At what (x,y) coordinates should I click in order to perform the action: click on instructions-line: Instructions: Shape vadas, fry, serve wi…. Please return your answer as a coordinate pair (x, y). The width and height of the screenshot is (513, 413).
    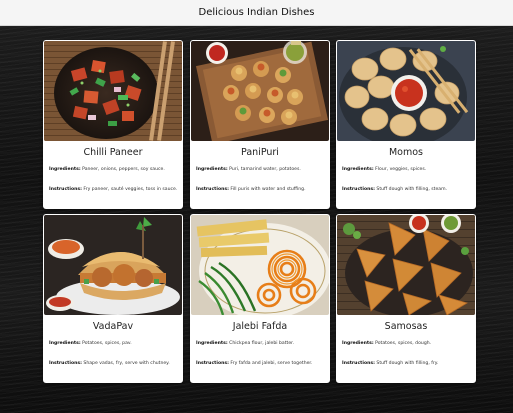
    Looking at the image, I should click on (109, 363).